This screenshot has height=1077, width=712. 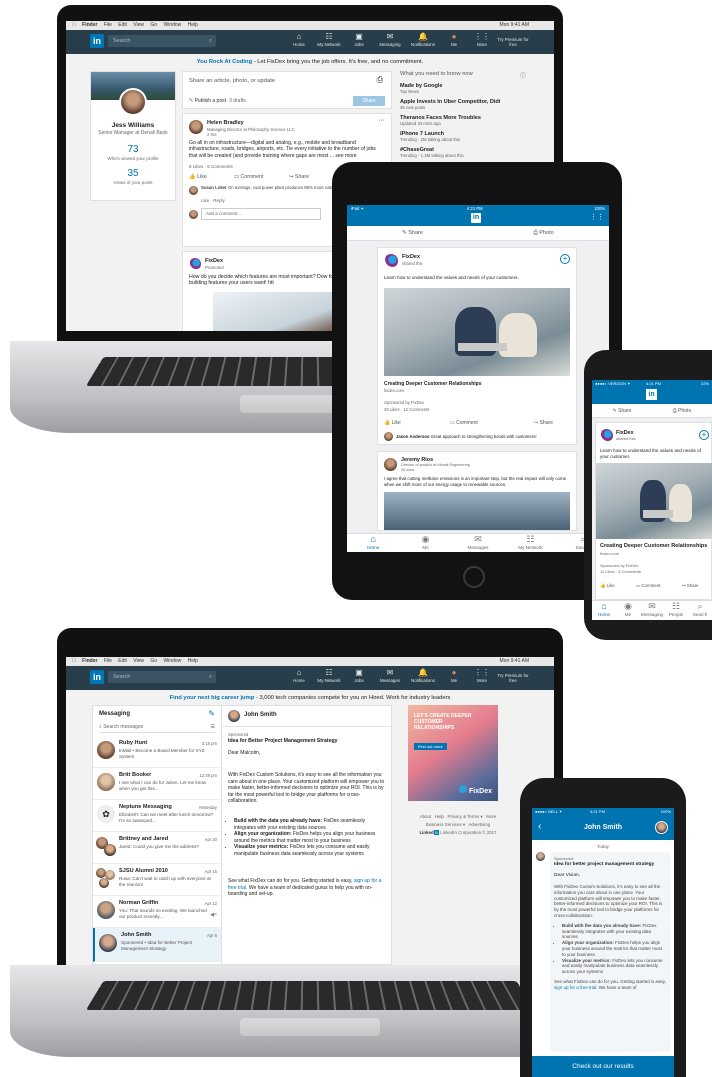 I want to click on comment-reply: Reply, so click(x=219, y=200).